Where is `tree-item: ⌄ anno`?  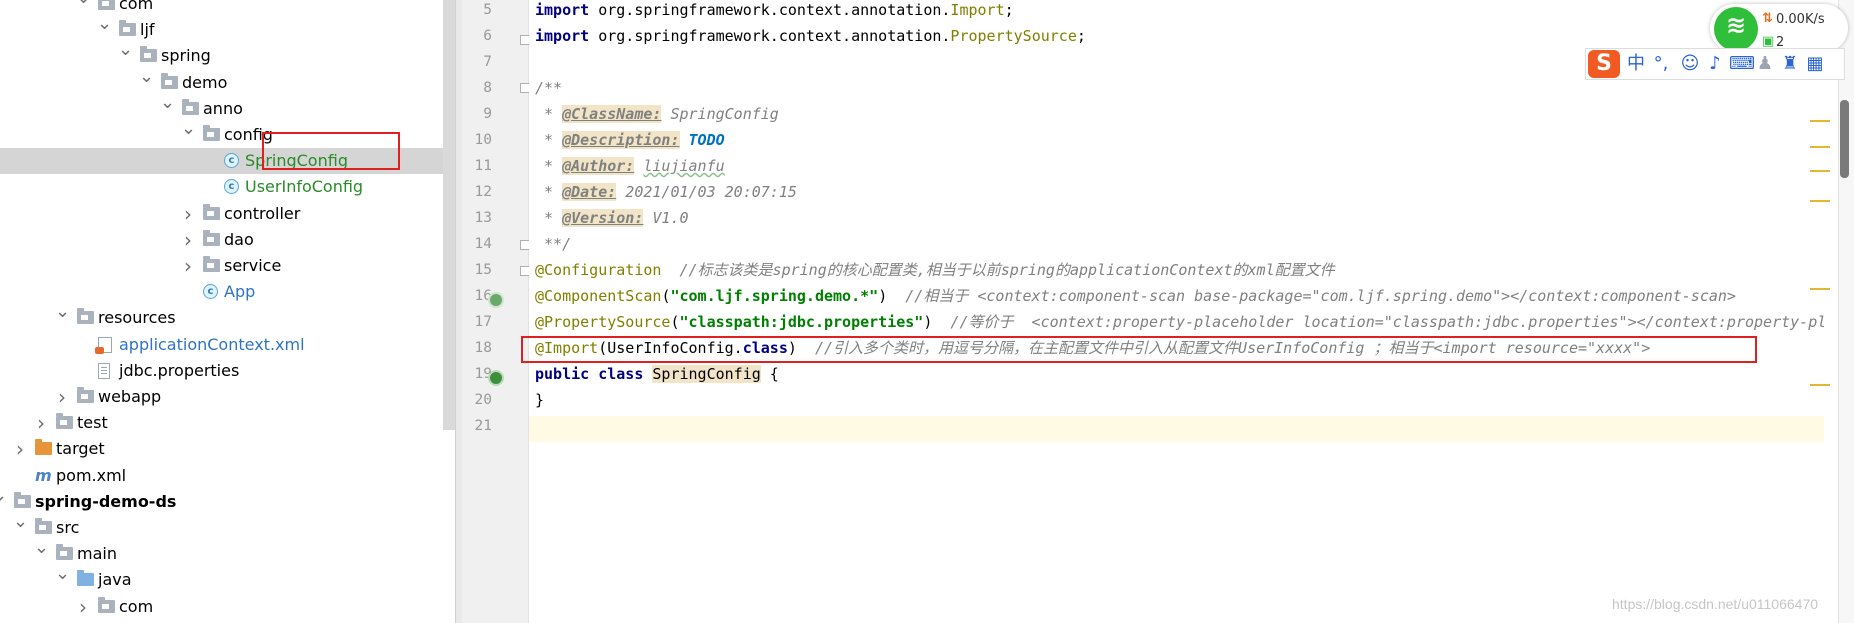 tree-item: ⌄ anno is located at coordinates (227, 107).